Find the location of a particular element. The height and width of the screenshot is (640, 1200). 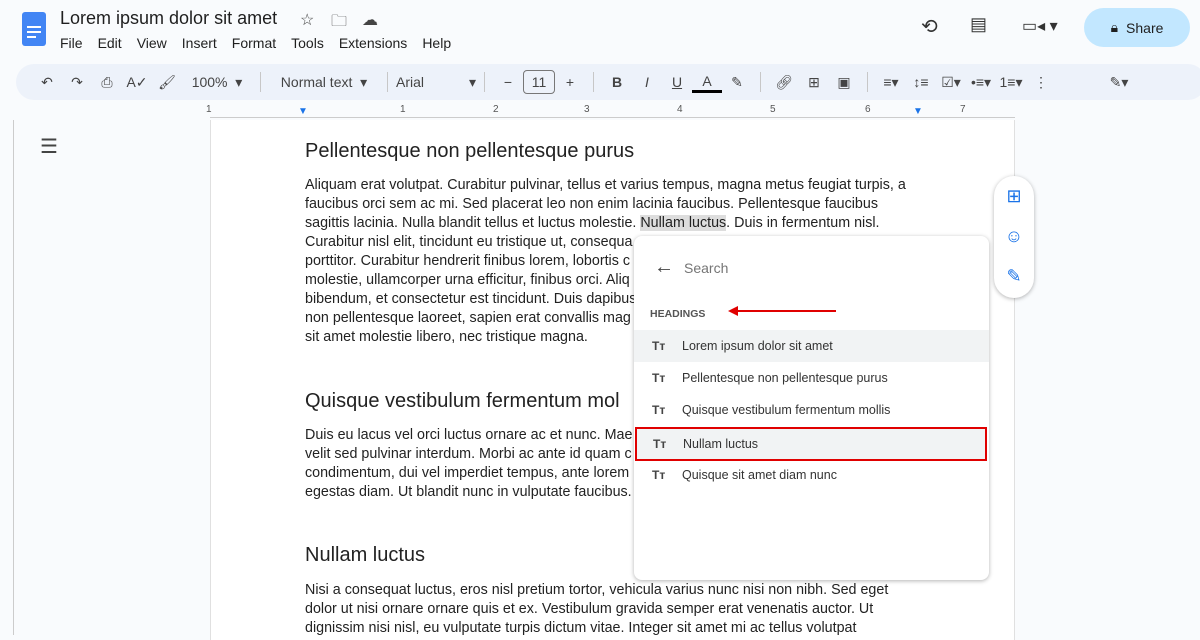

text-color-icon: A is located at coordinates (707, 82).